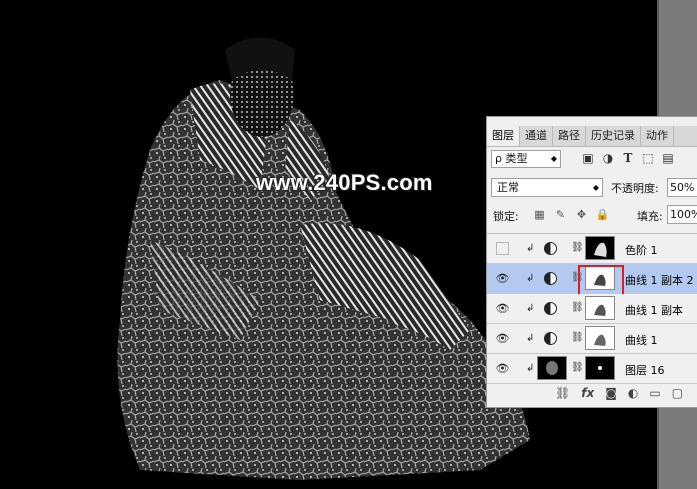 This screenshot has height=489, width=697. I want to click on layer-thumbnail, so click(552, 368).